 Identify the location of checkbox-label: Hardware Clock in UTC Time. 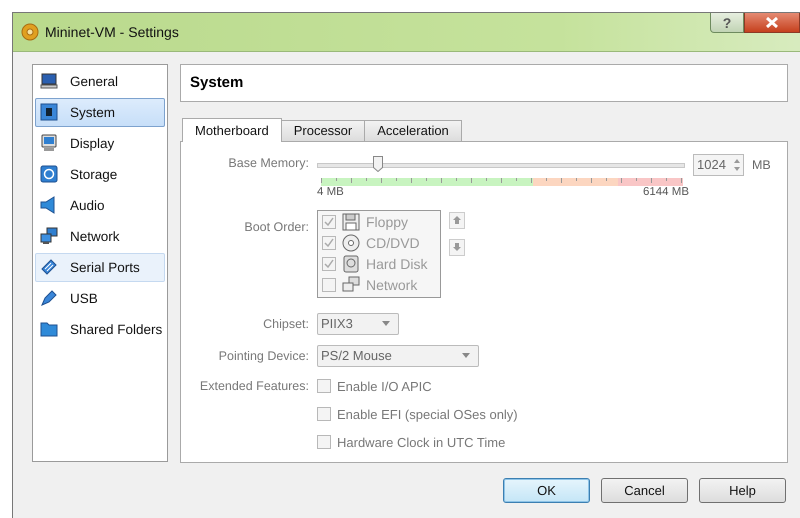
(421, 442).